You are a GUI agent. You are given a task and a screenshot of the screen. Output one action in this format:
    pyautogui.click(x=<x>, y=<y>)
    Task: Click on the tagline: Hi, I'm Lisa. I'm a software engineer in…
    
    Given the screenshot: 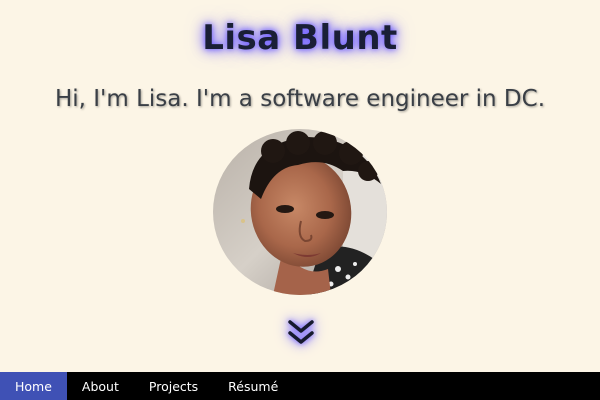 What is the action you would take?
    pyautogui.click(x=300, y=99)
    